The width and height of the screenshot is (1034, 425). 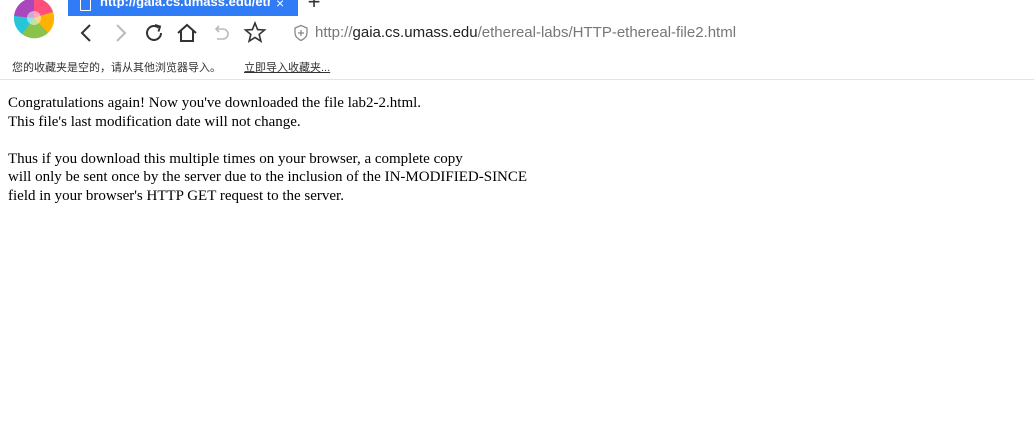 What do you see at coordinates (85, 5) in the screenshot?
I see `tab-page-icon` at bounding box center [85, 5].